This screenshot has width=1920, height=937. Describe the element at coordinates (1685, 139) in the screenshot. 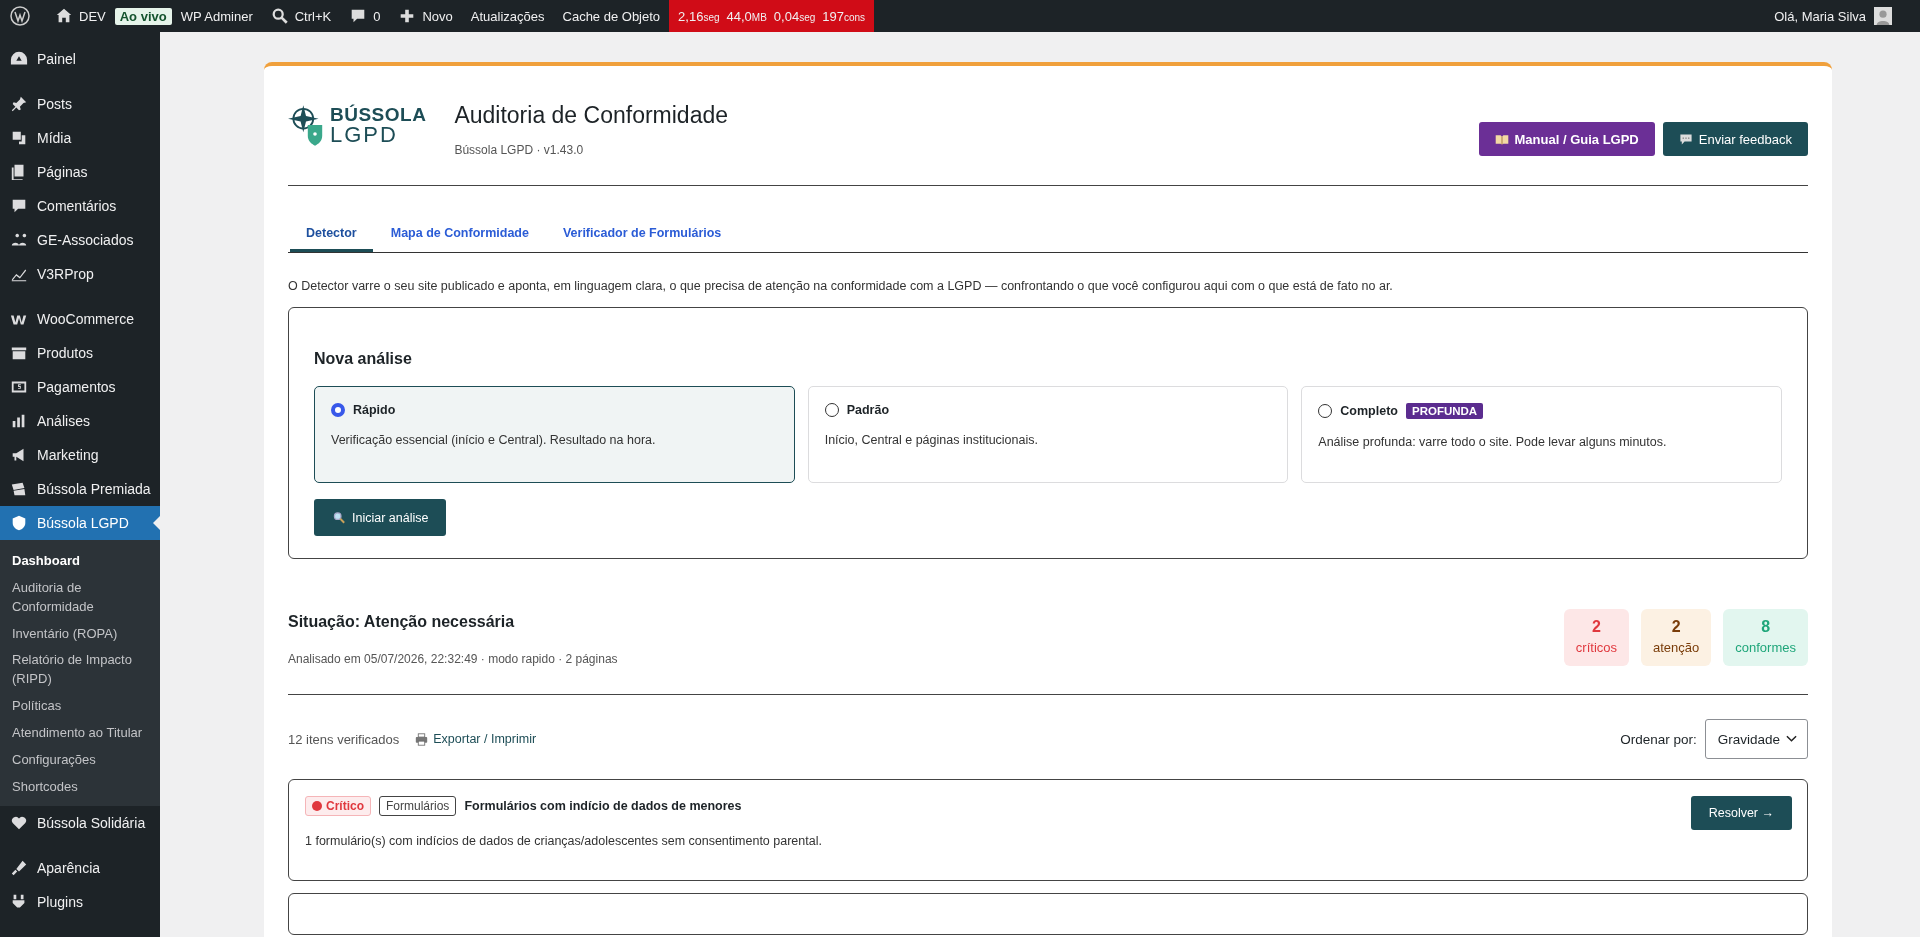

I see `speech-bubble-icon` at that location.